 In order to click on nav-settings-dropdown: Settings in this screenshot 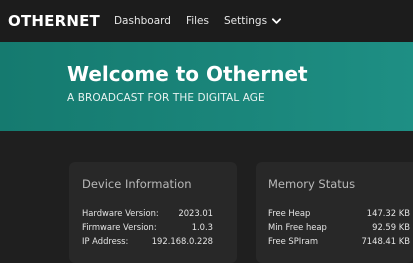, I will do `click(252, 21)`.